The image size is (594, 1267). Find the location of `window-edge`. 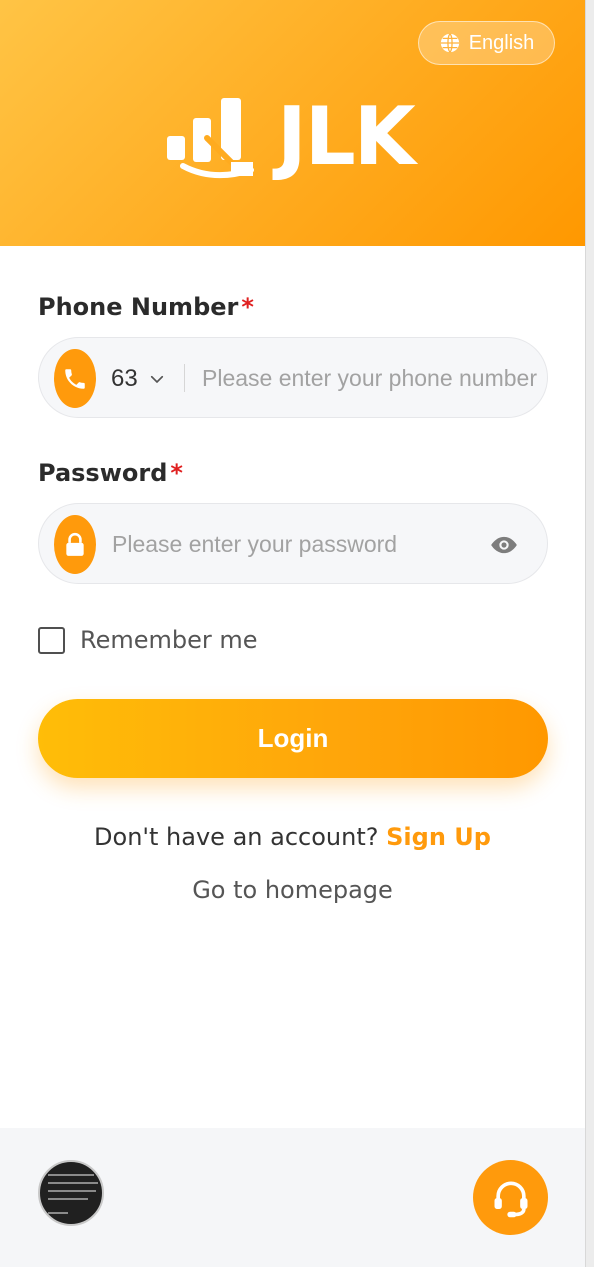

window-edge is located at coordinates (589, 633).